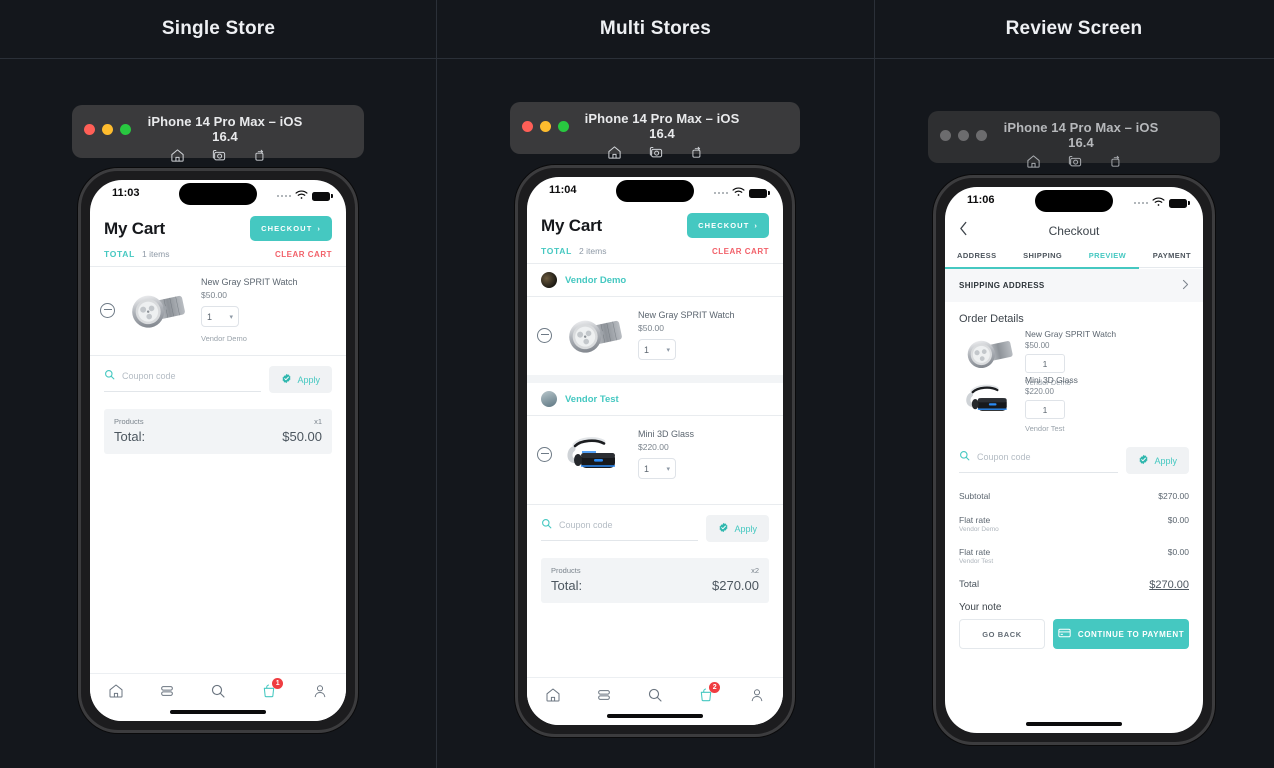  I want to click on item-name: New Gray SPRIT Watch, so click(249, 282).